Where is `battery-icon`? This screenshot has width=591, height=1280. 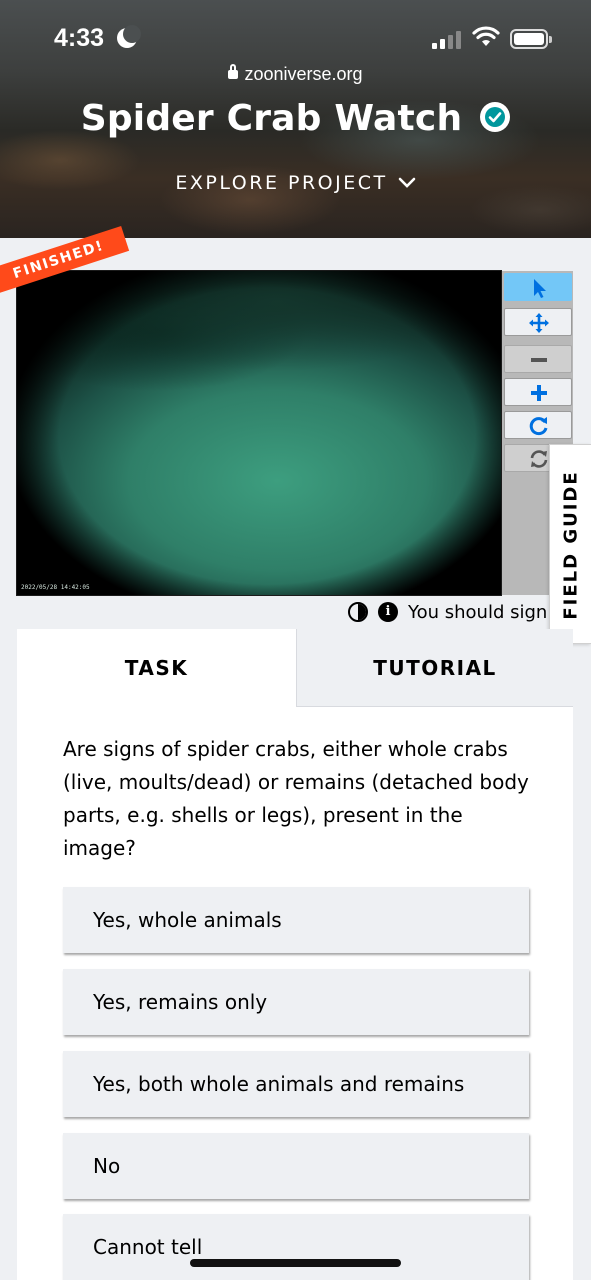 battery-icon is located at coordinates (531, 39).